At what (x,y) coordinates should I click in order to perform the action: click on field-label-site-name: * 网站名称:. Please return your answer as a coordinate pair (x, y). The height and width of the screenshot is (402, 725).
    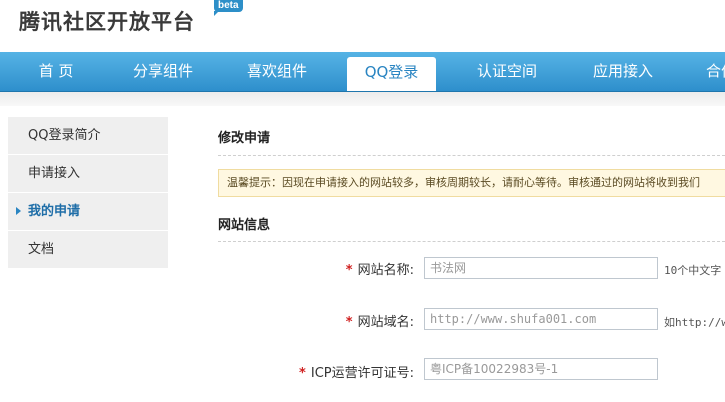
    Looking at the image, I should click on (380, 268).